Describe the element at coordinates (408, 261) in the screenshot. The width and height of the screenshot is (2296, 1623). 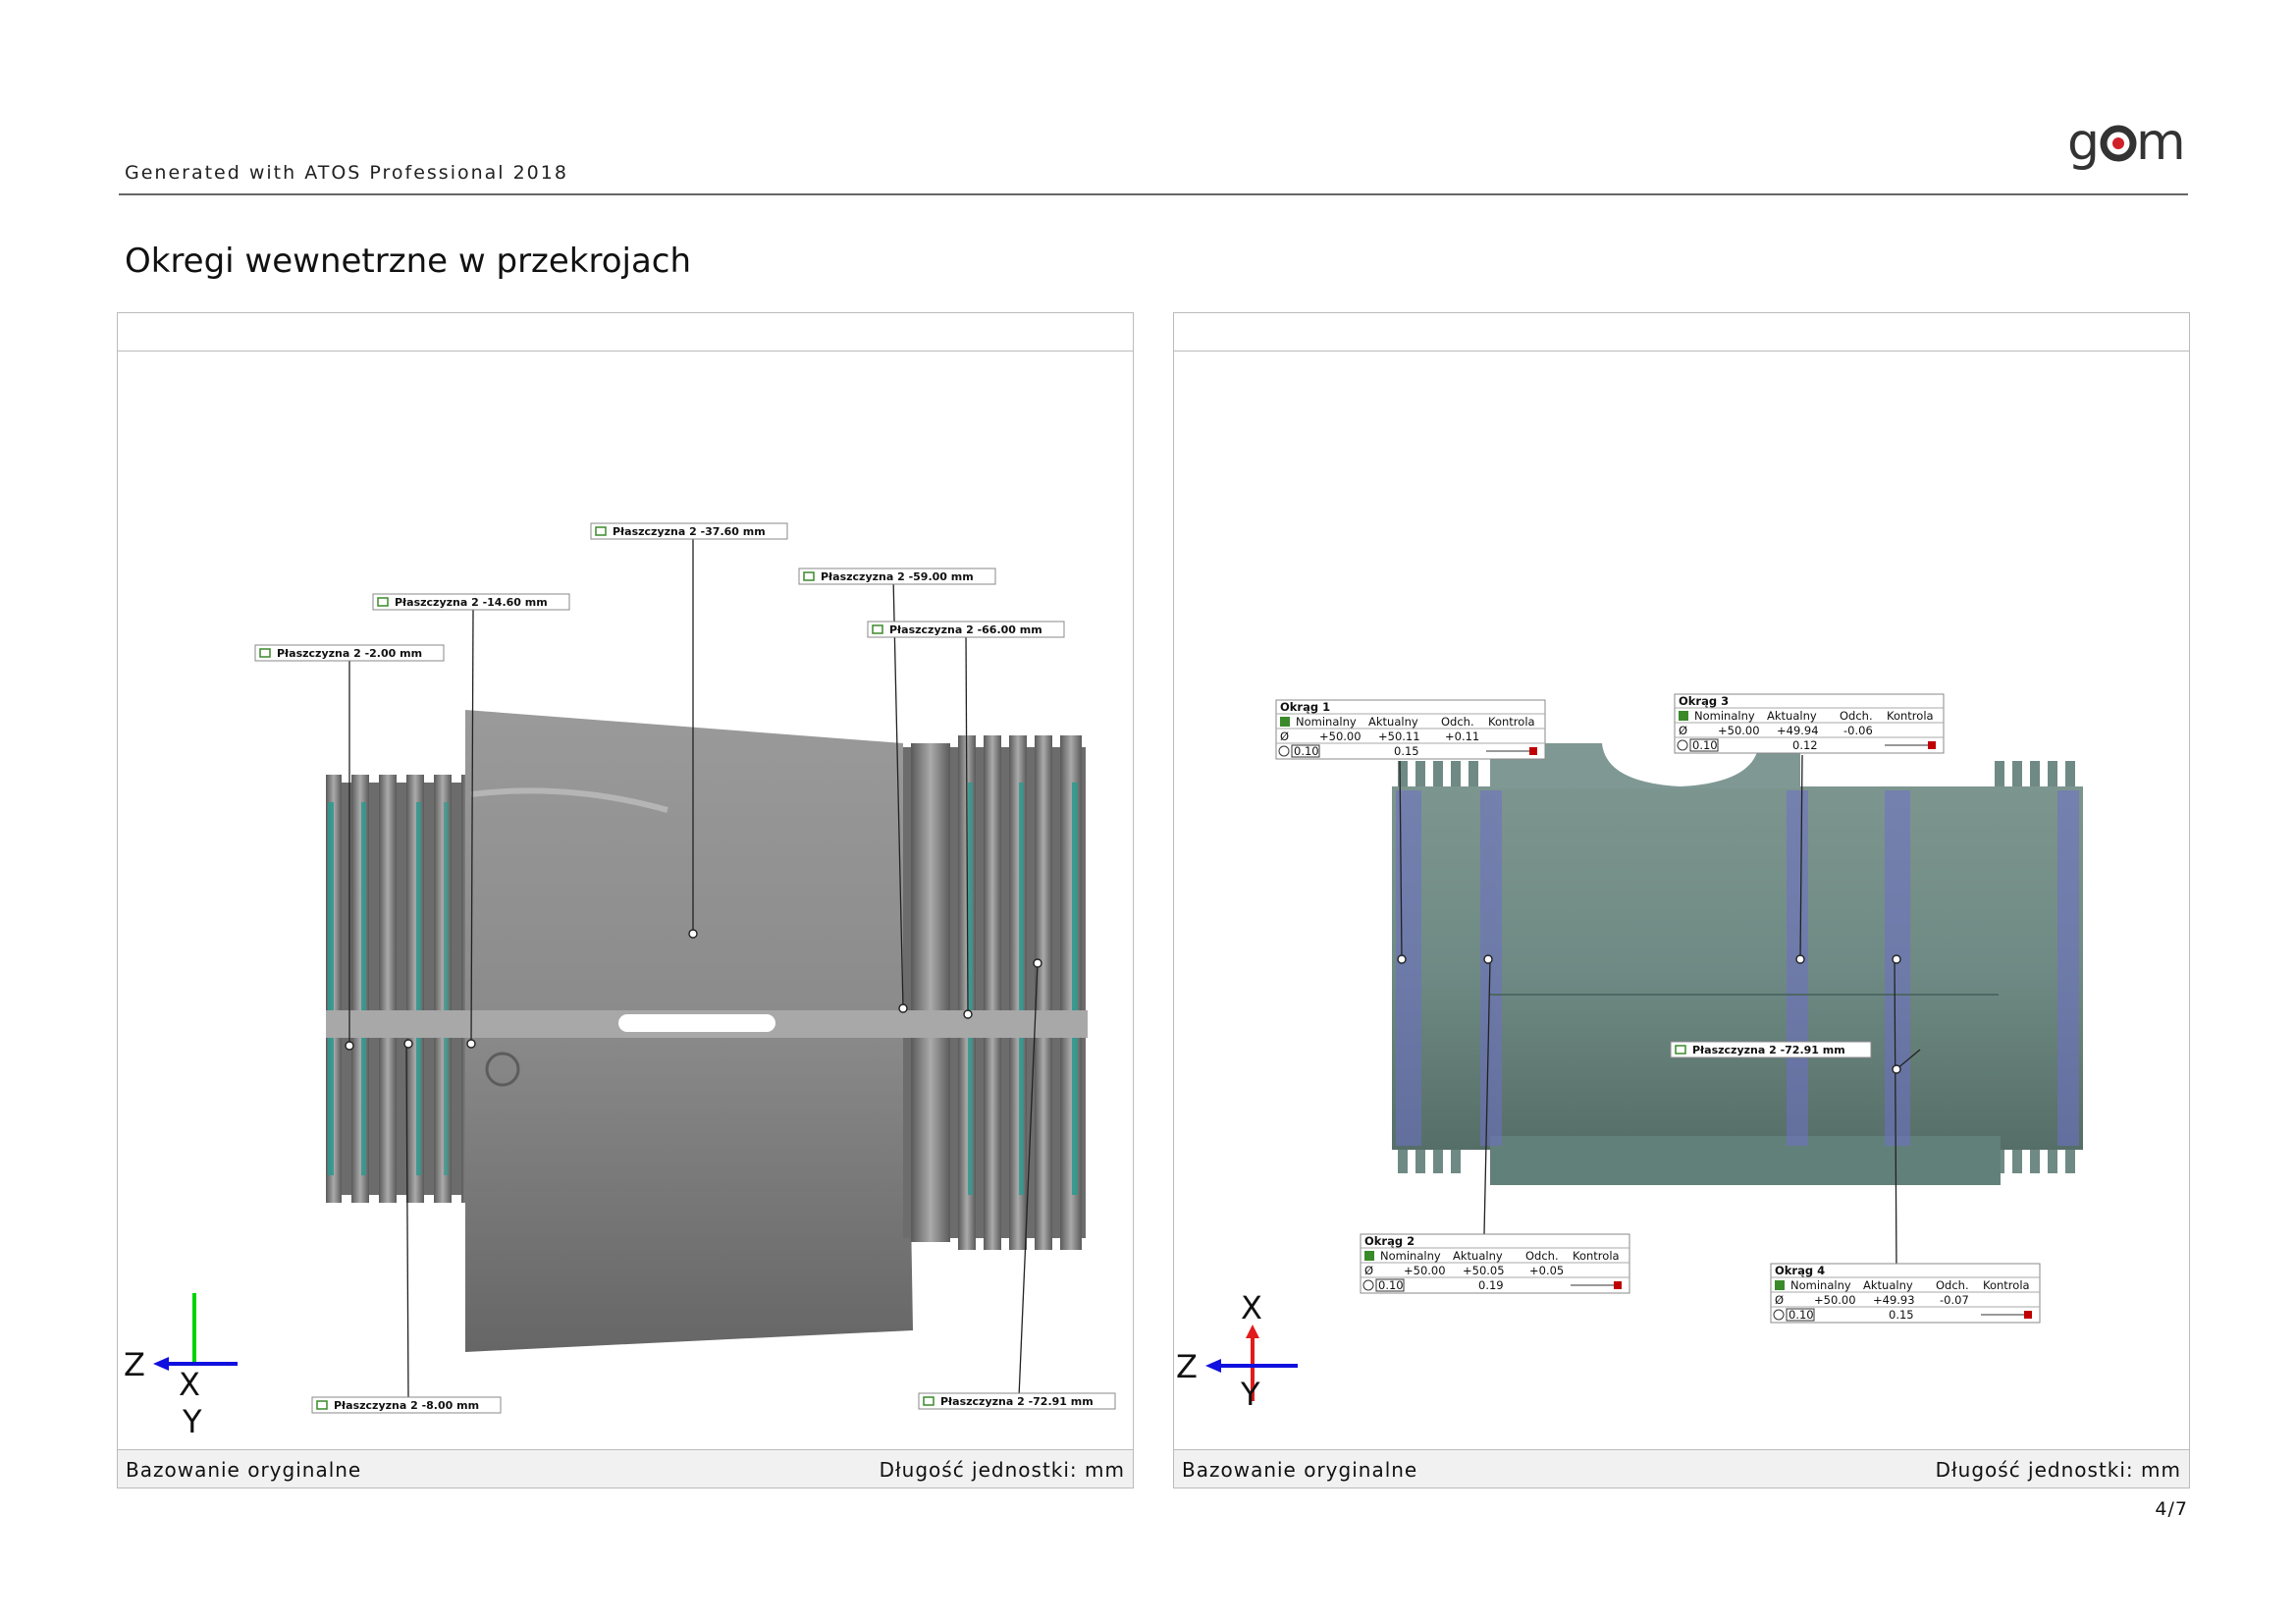
I see `page-title: Okregi wewnetrzne w przekrojach` at that location.